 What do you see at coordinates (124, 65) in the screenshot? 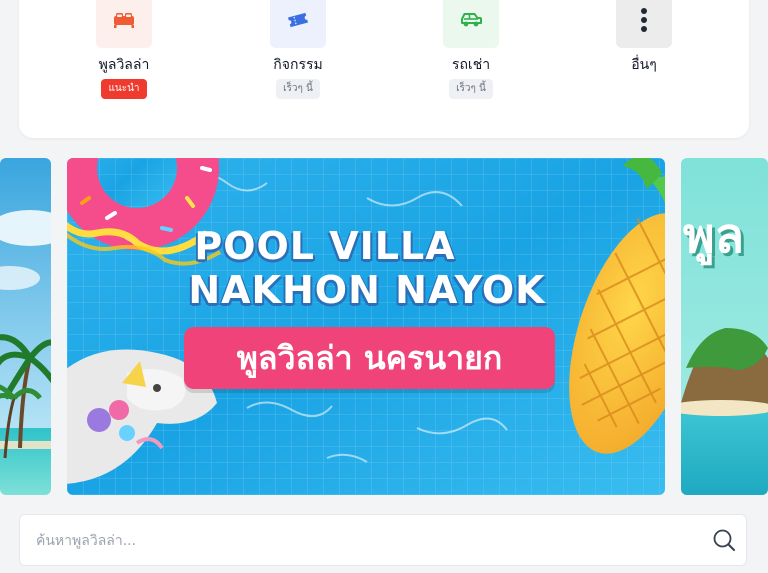
I see `category-label: พูลวิลล่า` at bounding box center [124, 65].